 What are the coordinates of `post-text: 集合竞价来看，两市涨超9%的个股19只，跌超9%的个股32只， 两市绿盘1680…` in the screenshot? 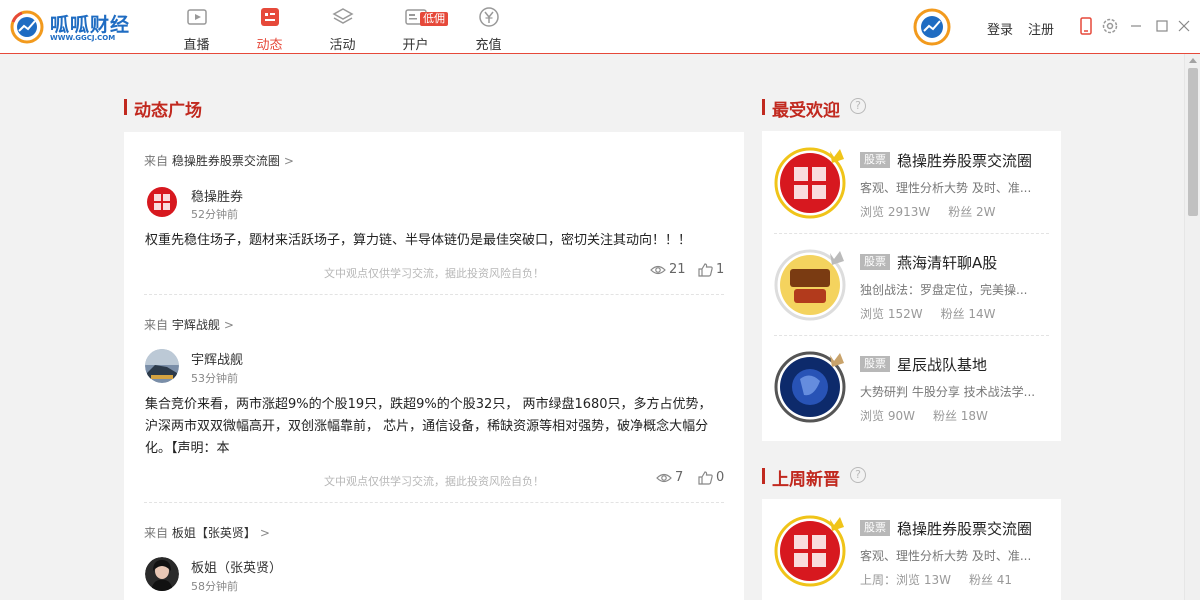 It's located at (430, 427).